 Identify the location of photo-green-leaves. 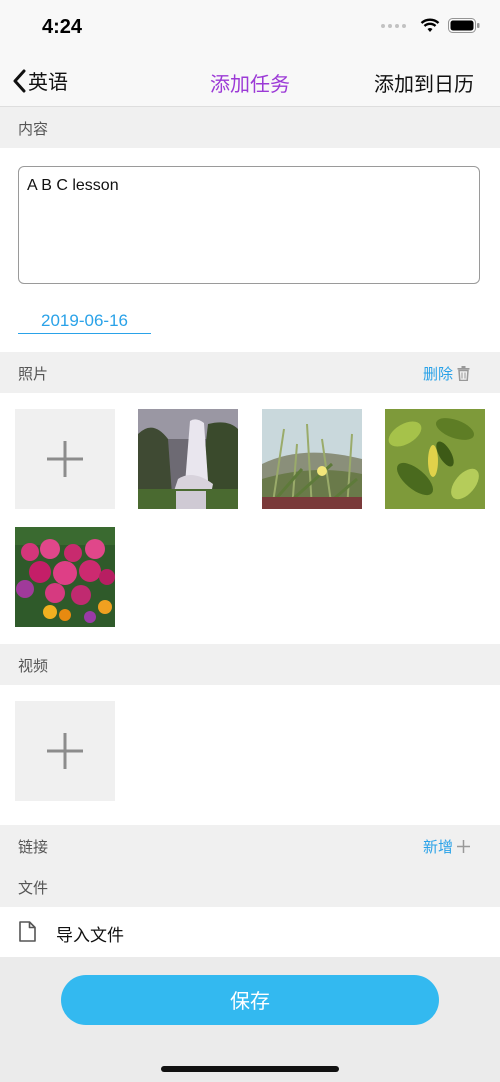
(435, 459).